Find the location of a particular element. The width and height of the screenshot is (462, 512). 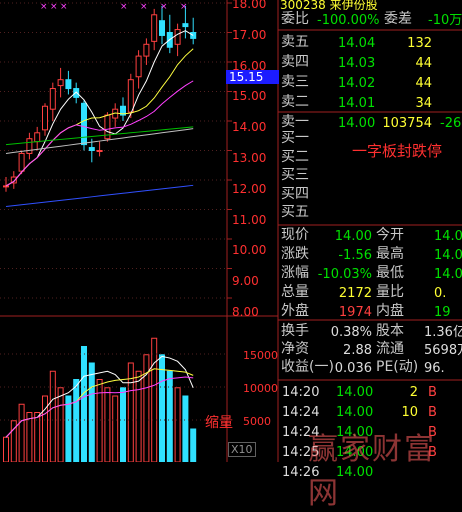

fund-label: 股本 is located at coordinates (390, 331).